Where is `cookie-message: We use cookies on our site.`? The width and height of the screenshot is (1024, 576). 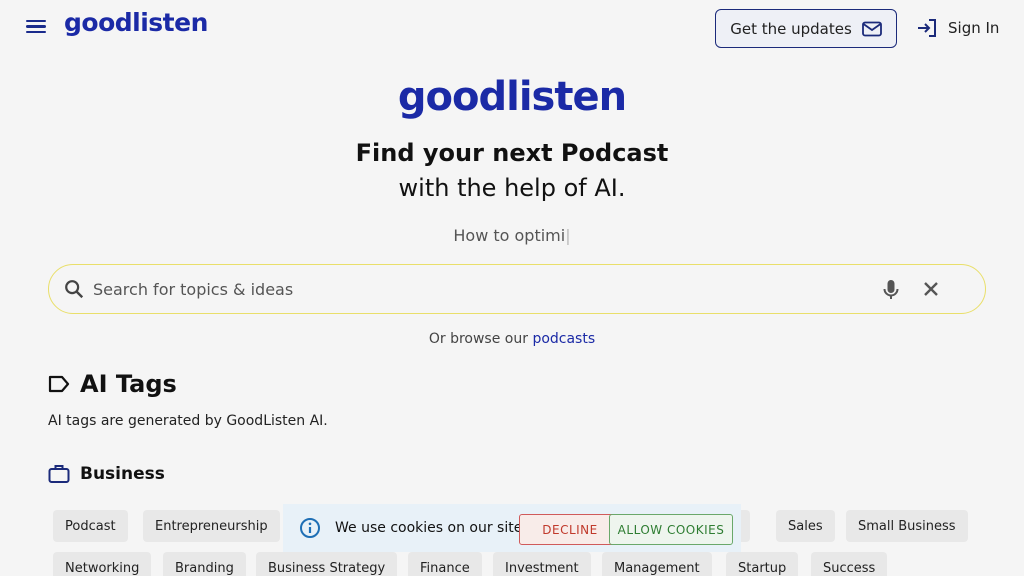
cookie-message: We use cookies on our site. is located at coordinates (431, 528).